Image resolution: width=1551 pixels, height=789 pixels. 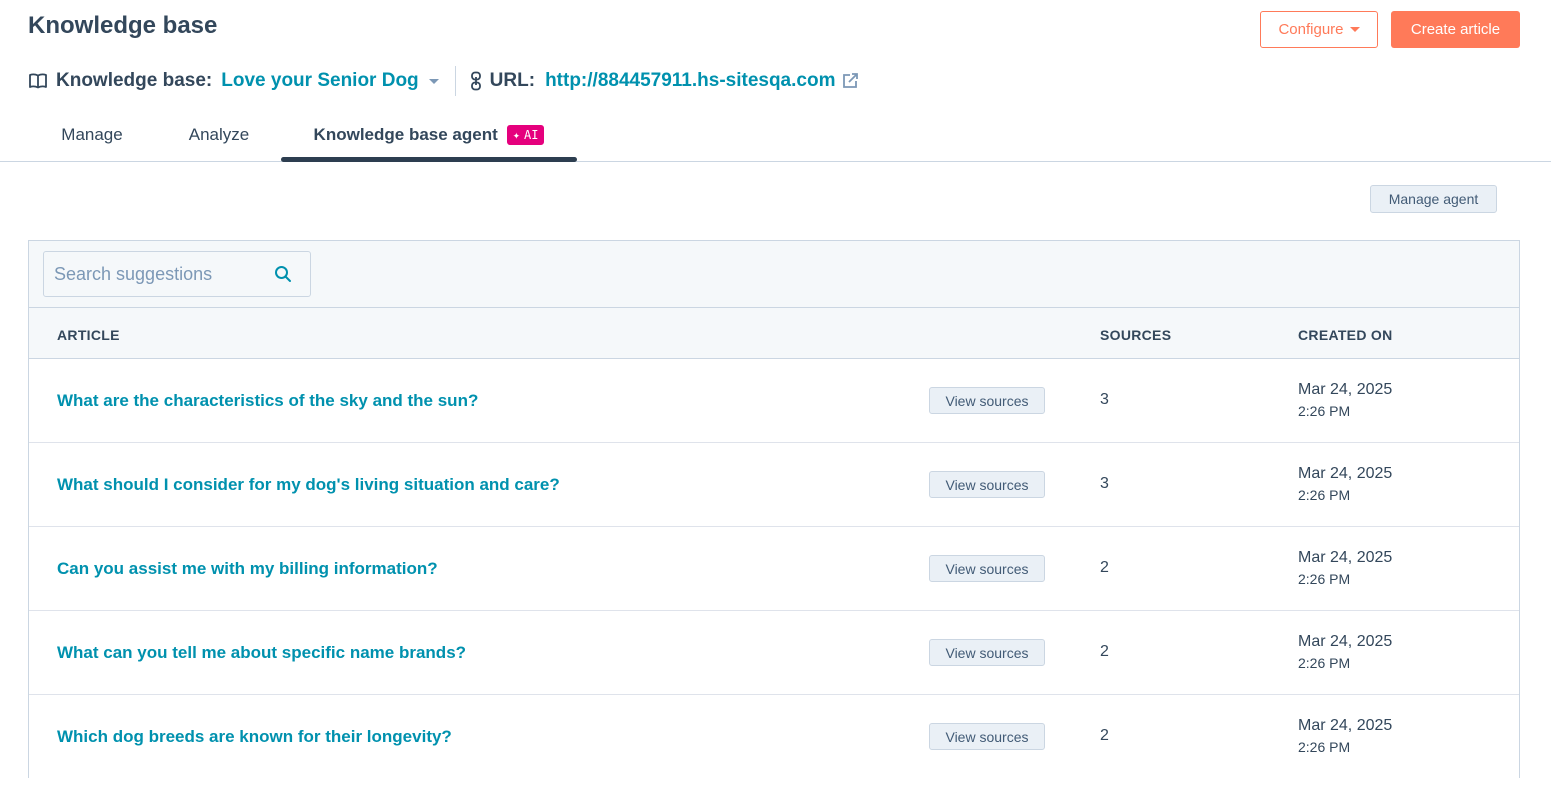 I want to click on configure-label: Configure, so click(x=1311, y=29).